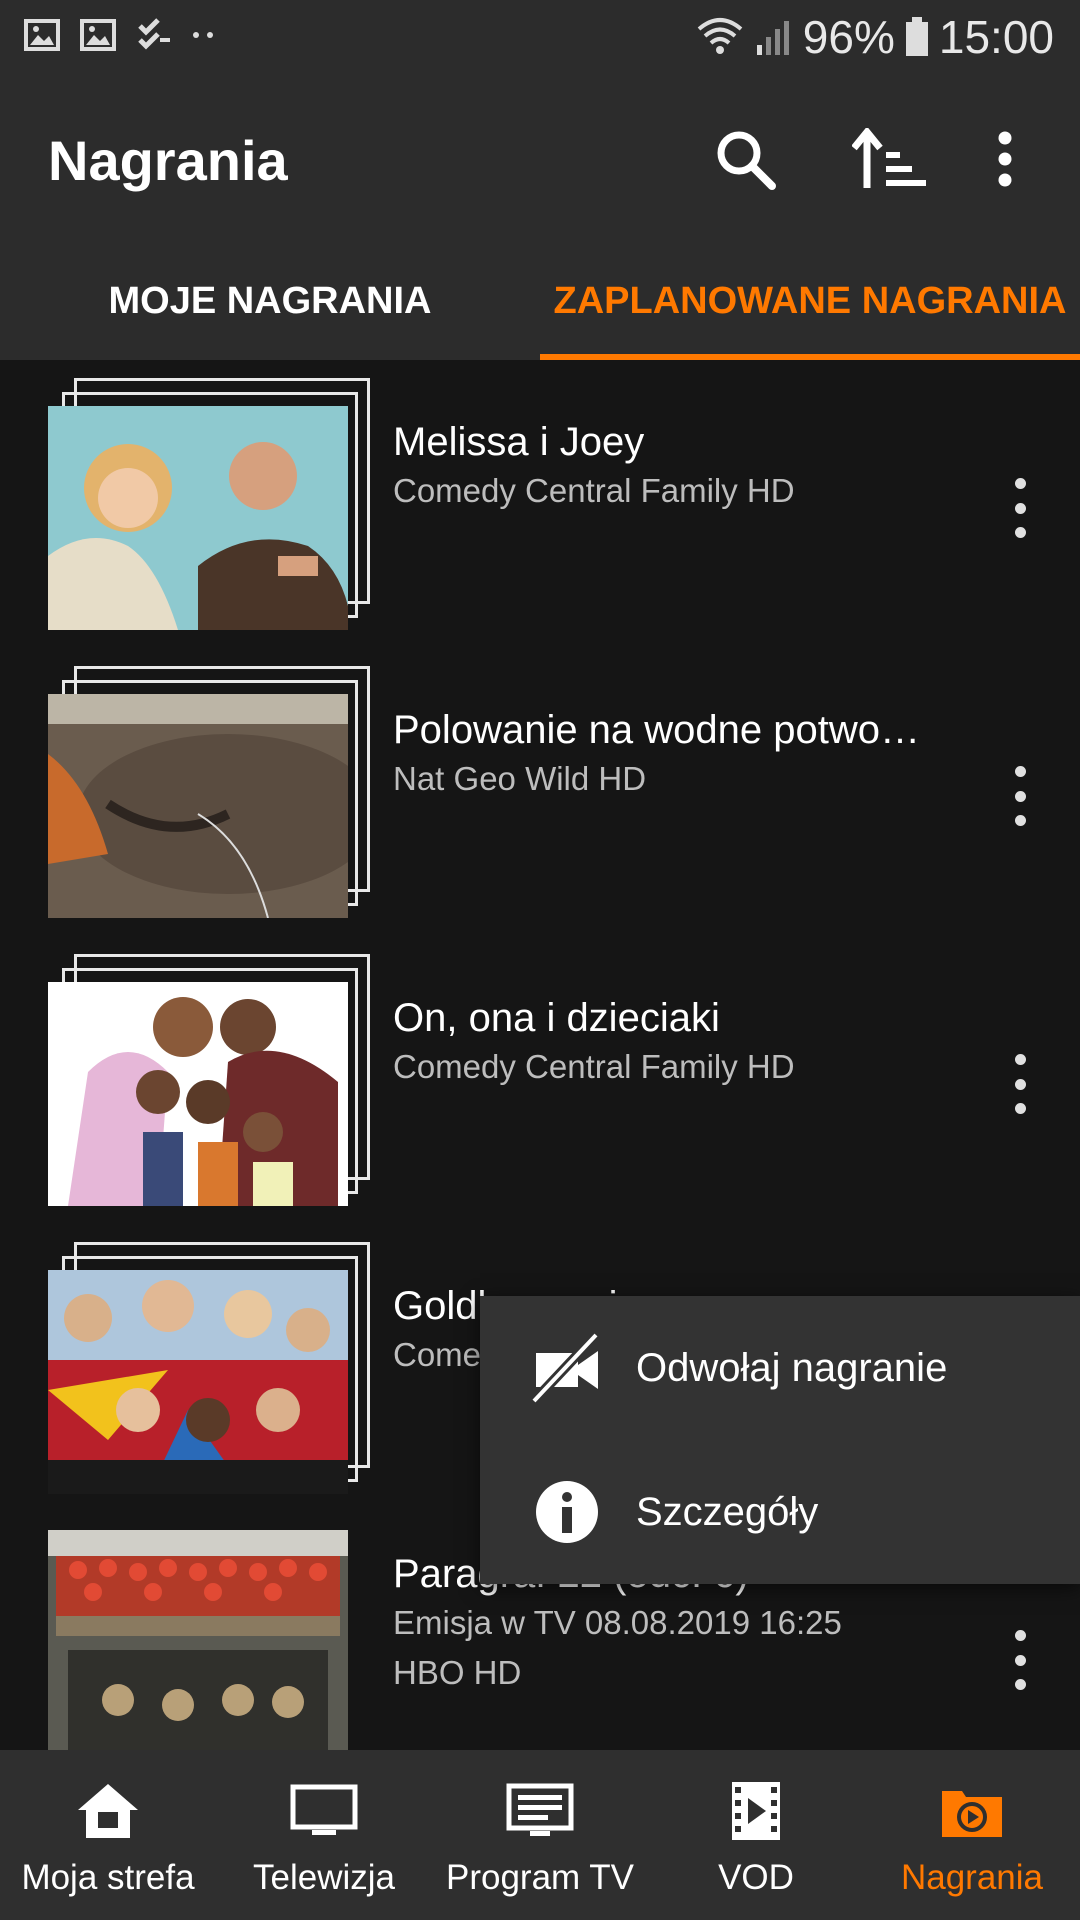 The width and height of the screenshot is (1080, 1920). What do you see at coordinates (617, 1622) in the screenshot?
I see `broadcast-time: Emisja w TV 08.08.2019 16:25` at bounding box center [617, 1622].